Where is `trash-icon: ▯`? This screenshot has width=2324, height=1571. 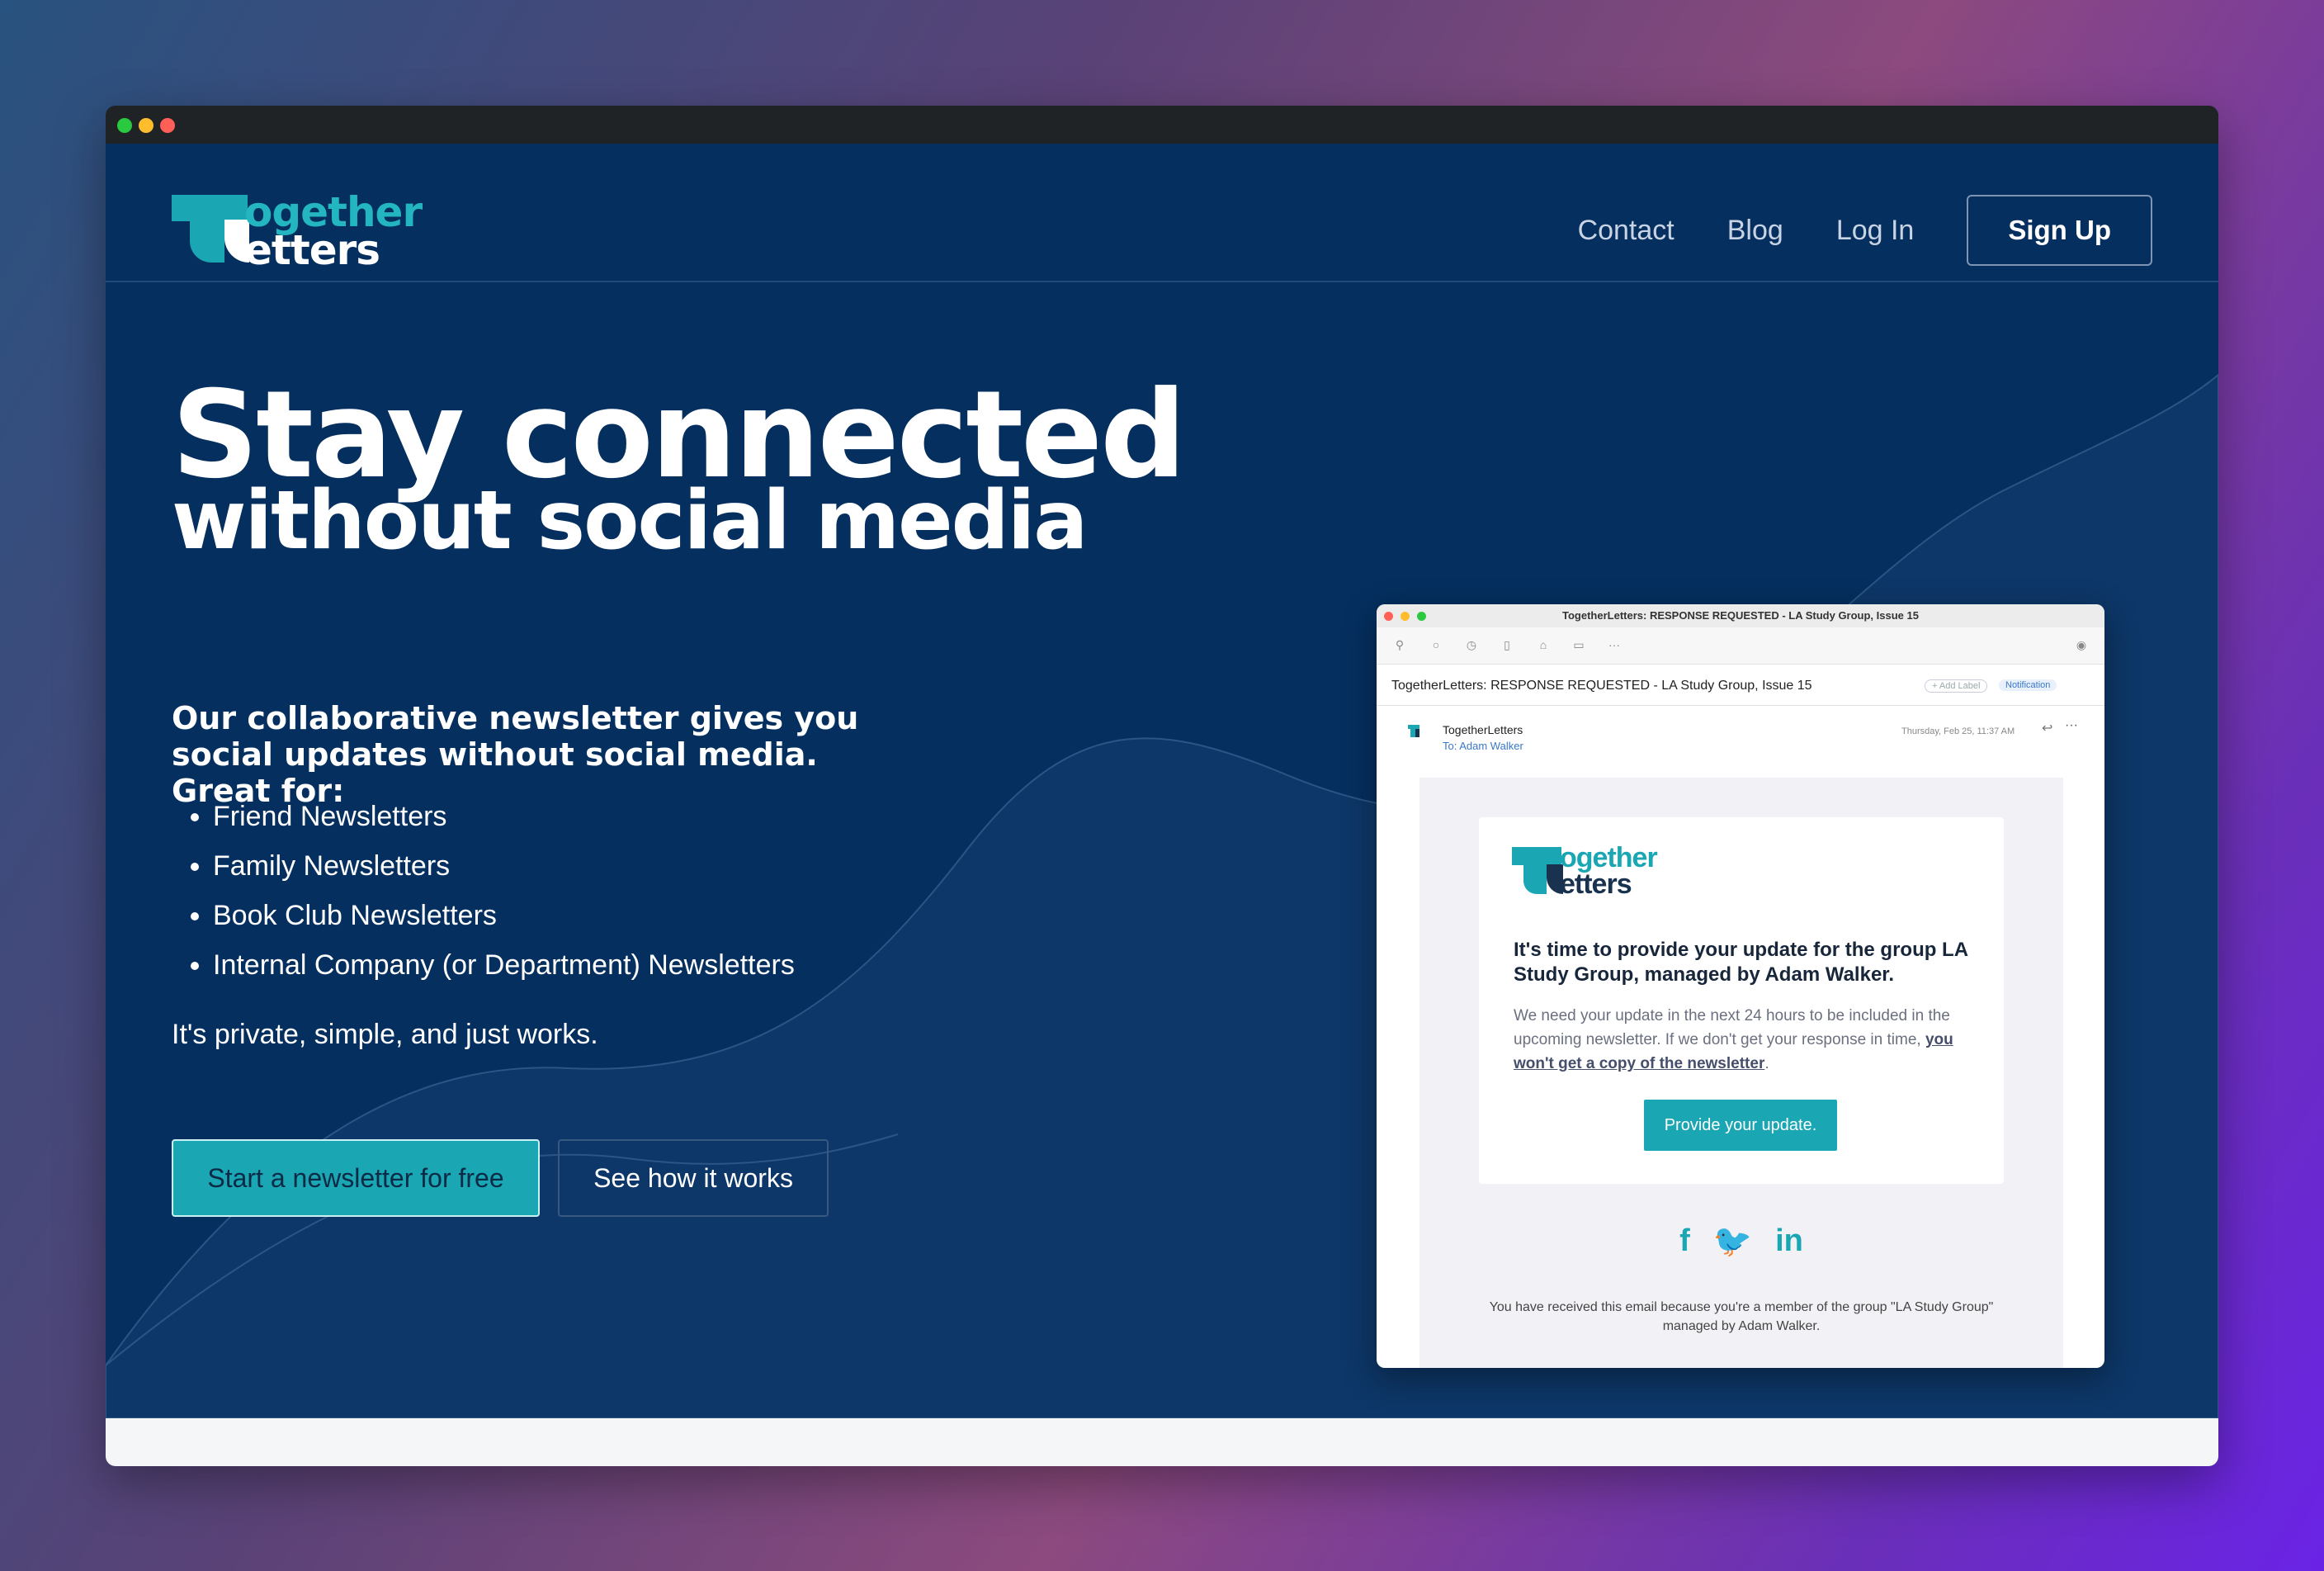 trash-icon: ▯ is located at coordinates (1507, 644).